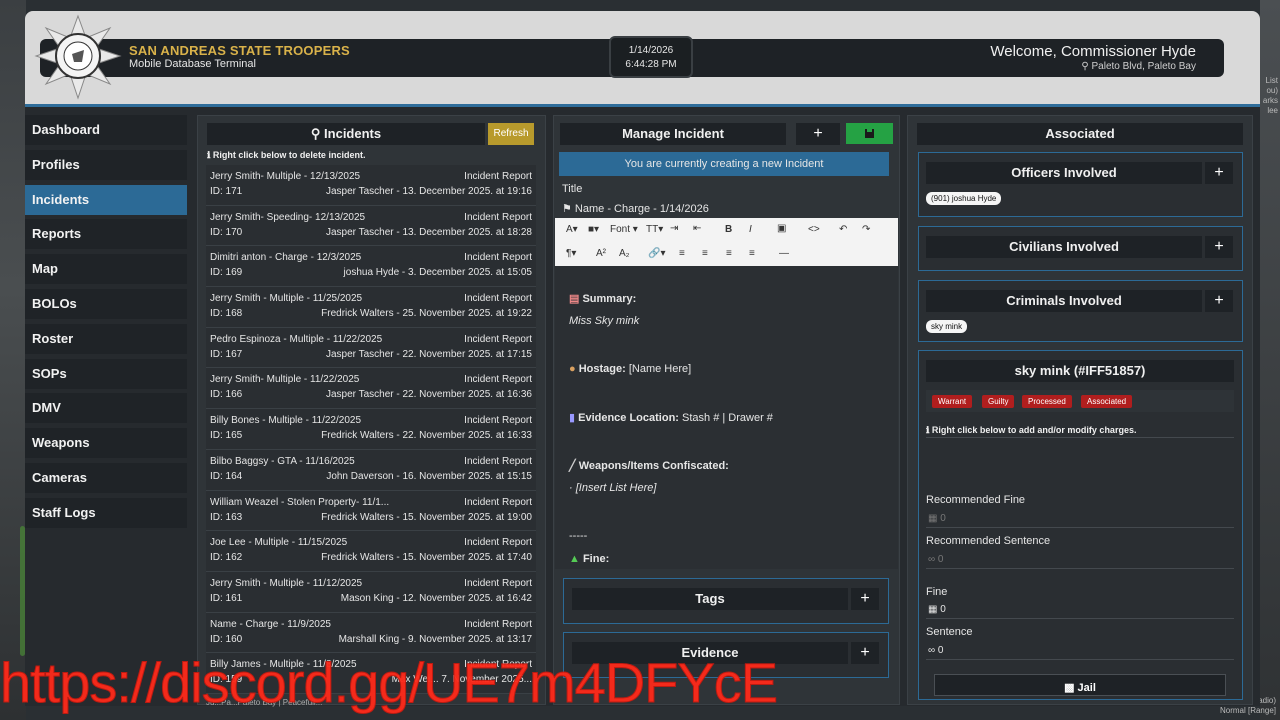 The height and width of the screenshot is (720, 1280). I want to click on sidebar-item-sops: SOPs, so click(106, 373).